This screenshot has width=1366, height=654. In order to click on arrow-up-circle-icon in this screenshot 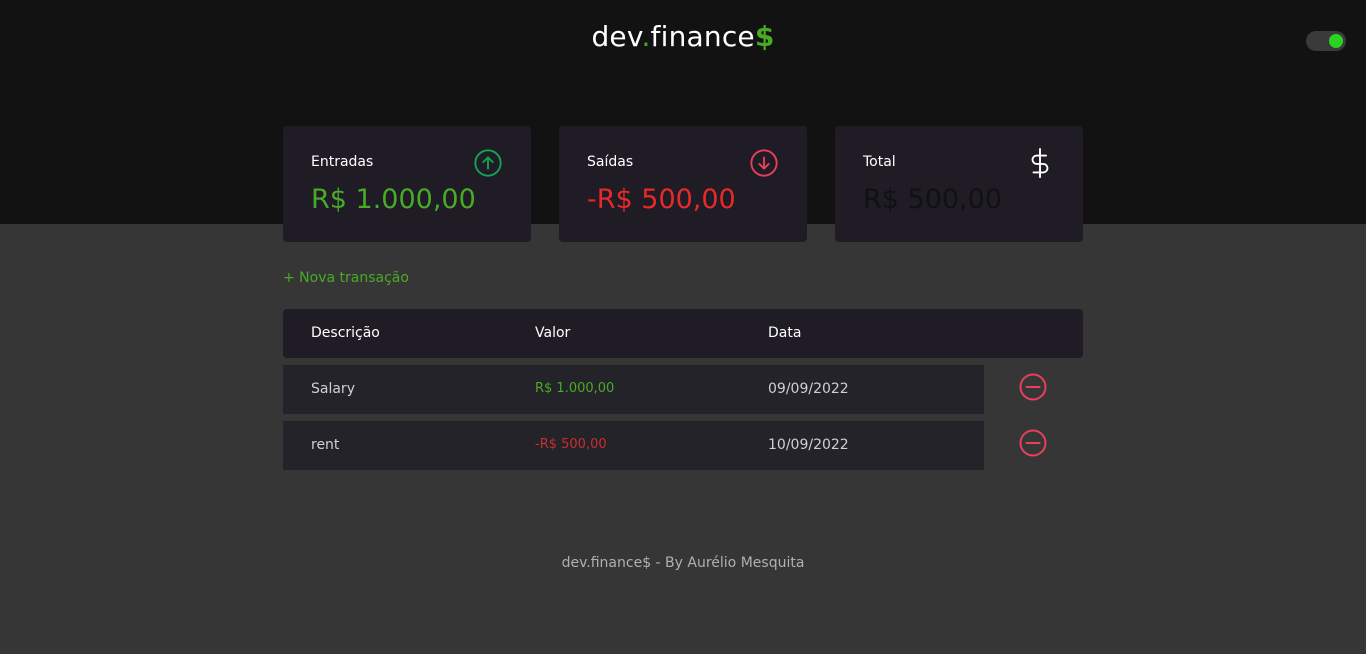, I will do `click(488, 163)`.